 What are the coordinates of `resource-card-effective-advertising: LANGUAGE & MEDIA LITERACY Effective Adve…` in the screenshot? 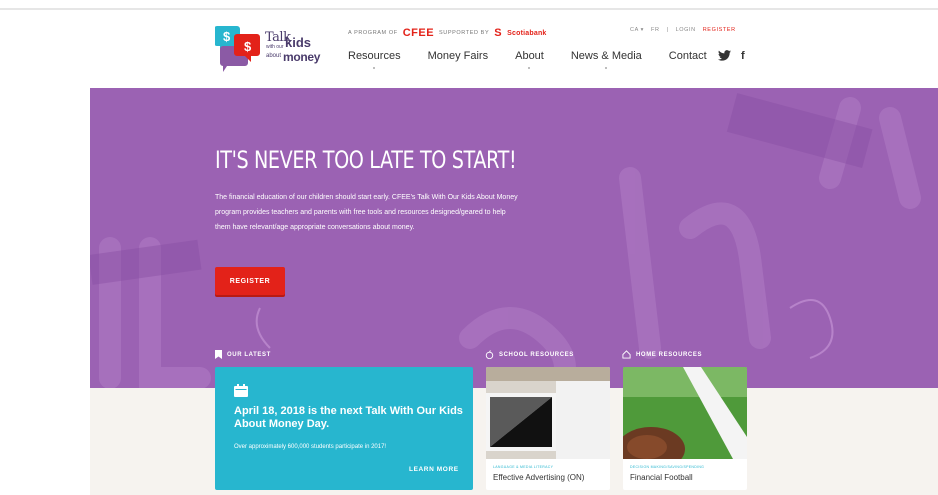 It's located at (548, 428).